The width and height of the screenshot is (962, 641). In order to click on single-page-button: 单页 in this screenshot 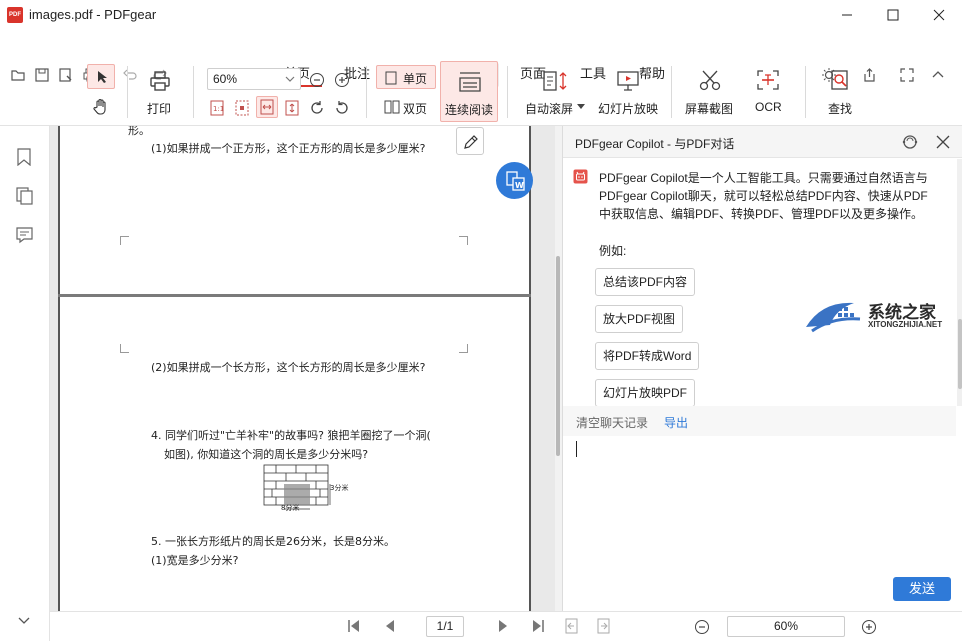, I will do `click(406, 77)`.